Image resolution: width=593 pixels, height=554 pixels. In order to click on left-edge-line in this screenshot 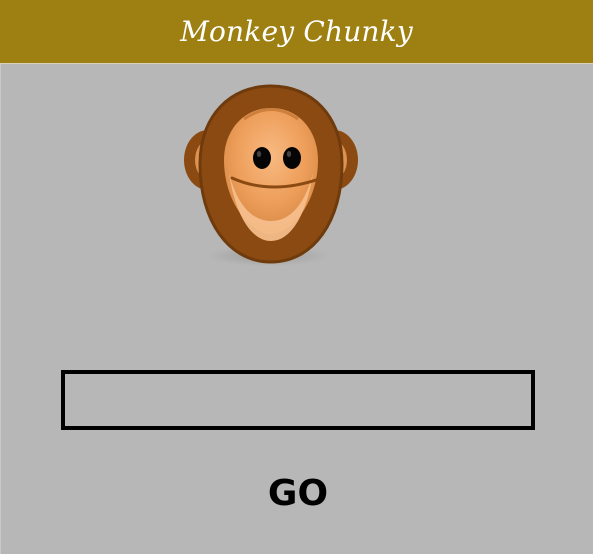, I will do `click(0, 309)`.